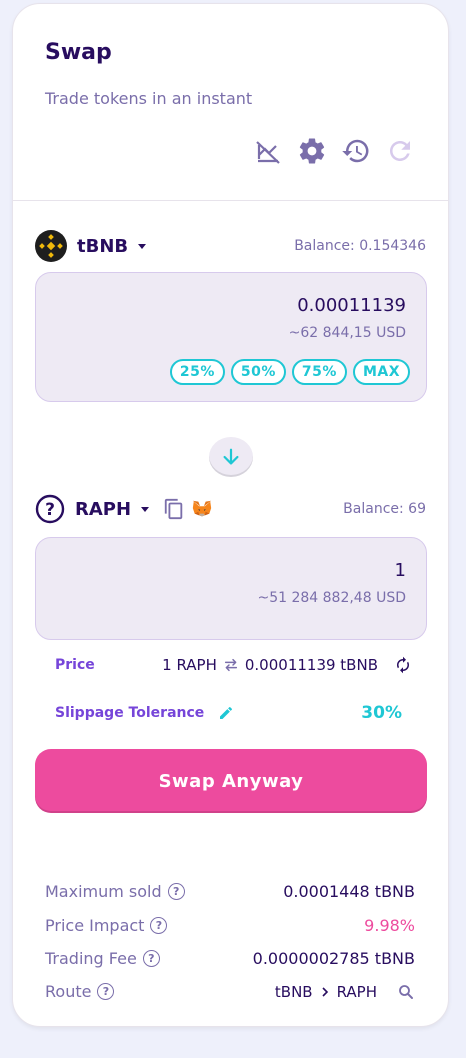 The height and width of the screenshot is (1058, 466). I want to click on price-impact-text: Price Impact, so click(95, 925).